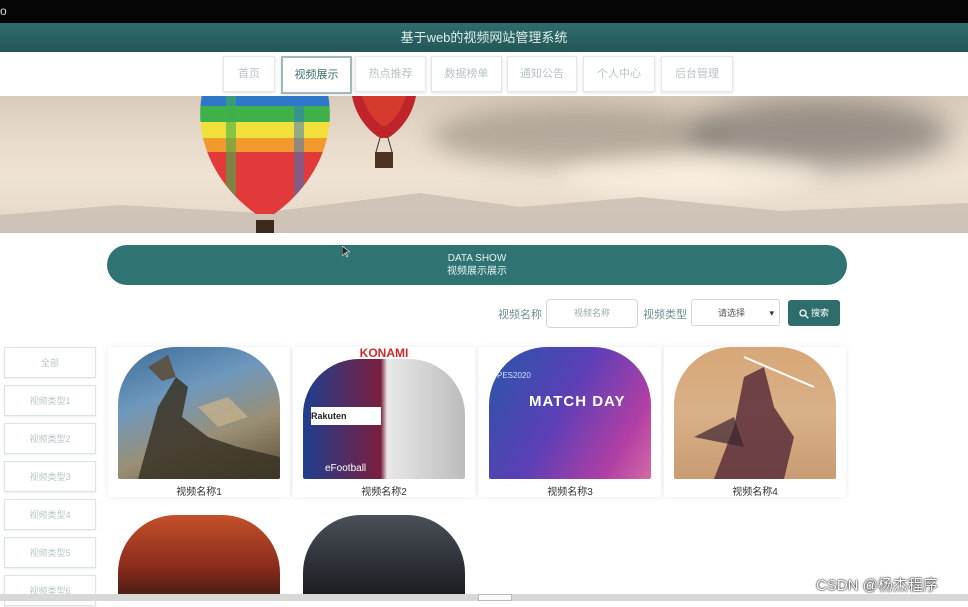 This screenshot has height=607, width=968. What do you see at coordinates (577, 401) in the screenshot?
I see `match-day-headline: MATCH DAY` at bounding box center [577, 401].